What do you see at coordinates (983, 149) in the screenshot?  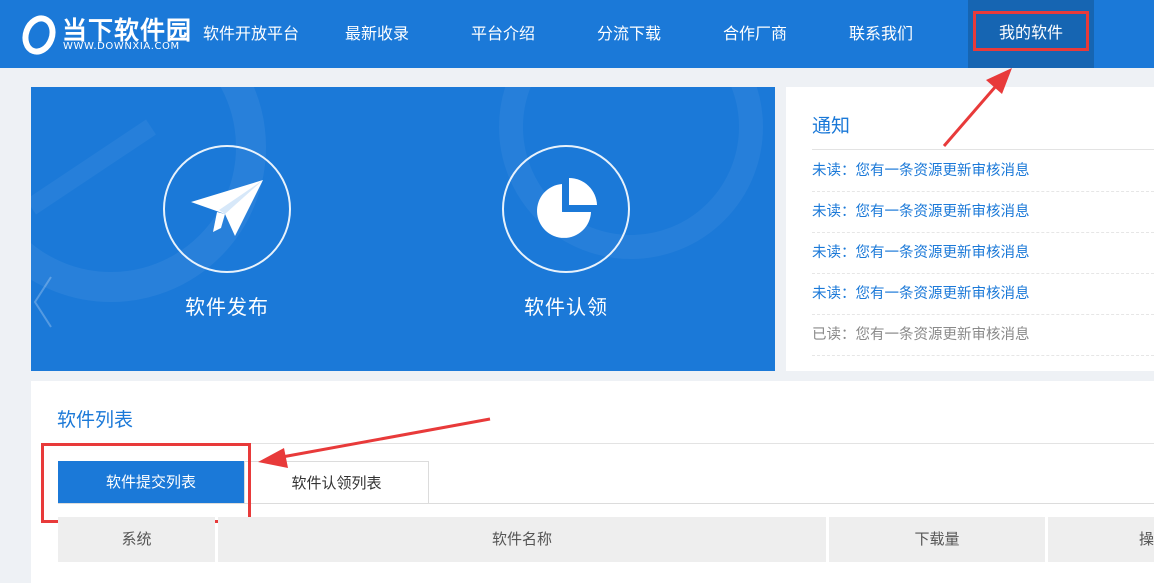 I see `notice-divider` at bounding box center [983, 149].